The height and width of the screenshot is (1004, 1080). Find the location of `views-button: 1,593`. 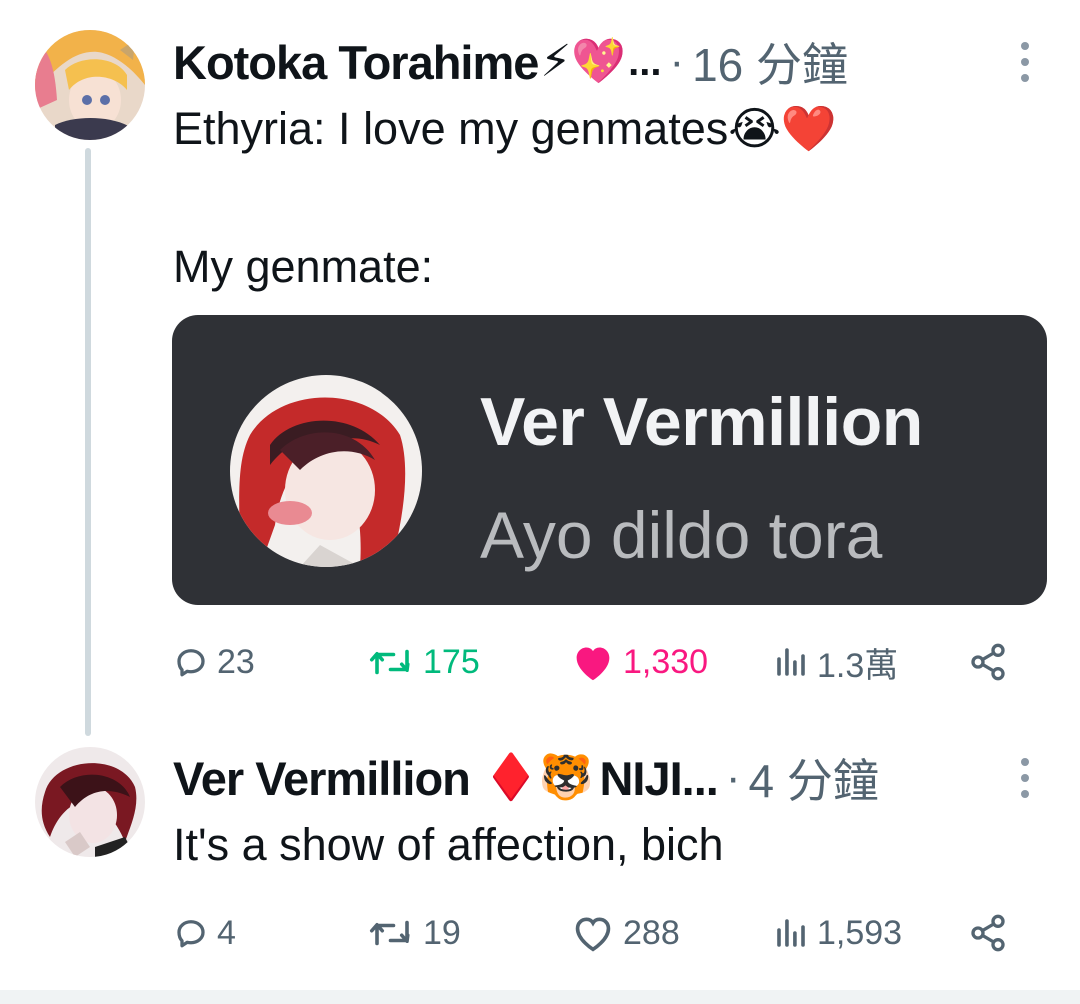

views-button: 1,593 is located at coordinates (837, 933).